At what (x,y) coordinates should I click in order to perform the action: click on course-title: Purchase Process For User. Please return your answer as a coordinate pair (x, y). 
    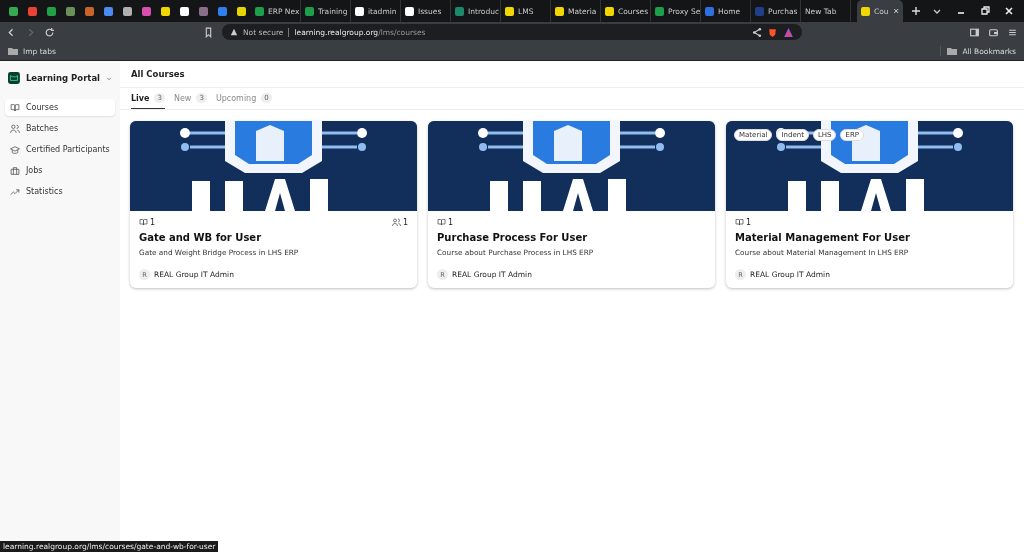
    Looking at the image, I should click on (513, 237).